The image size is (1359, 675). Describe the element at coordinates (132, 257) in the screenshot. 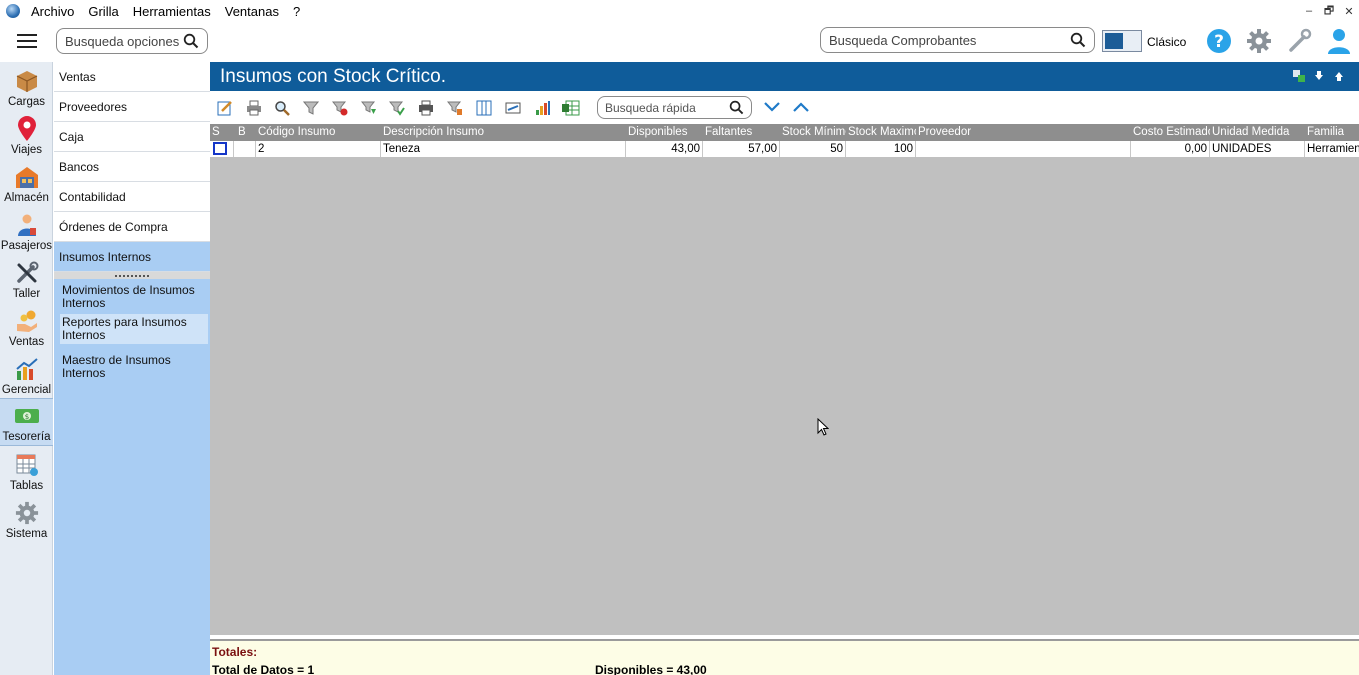

I see `nav-item-insumos-internos: Insumos Internos` at that location.